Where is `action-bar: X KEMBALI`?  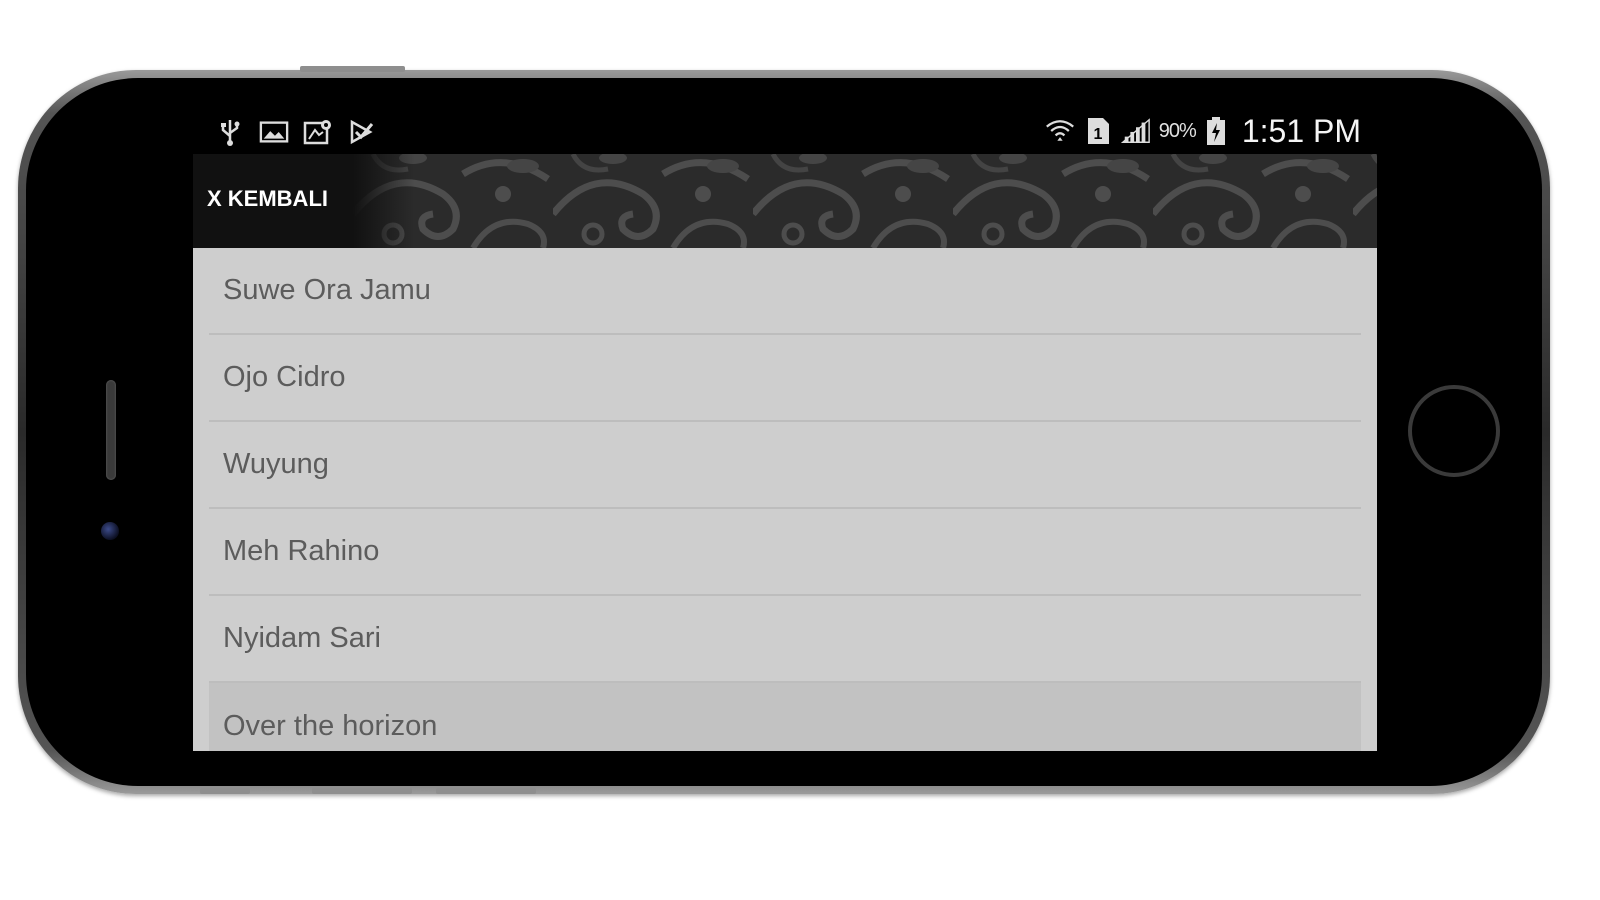
action-bar: X KEMBALI is located at coordinates (785, 201).